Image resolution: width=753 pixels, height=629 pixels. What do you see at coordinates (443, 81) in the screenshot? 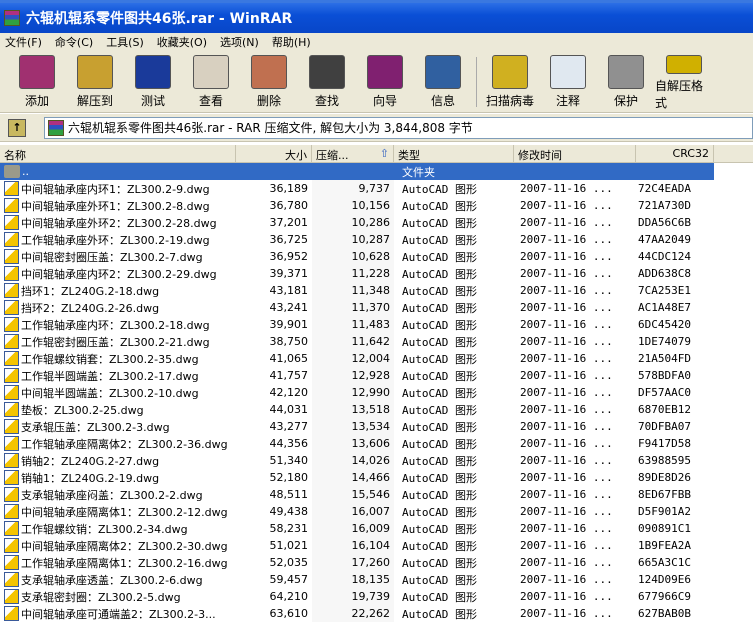
I see `toolbar-button-info: 信息` at bounding box center [443, 81].